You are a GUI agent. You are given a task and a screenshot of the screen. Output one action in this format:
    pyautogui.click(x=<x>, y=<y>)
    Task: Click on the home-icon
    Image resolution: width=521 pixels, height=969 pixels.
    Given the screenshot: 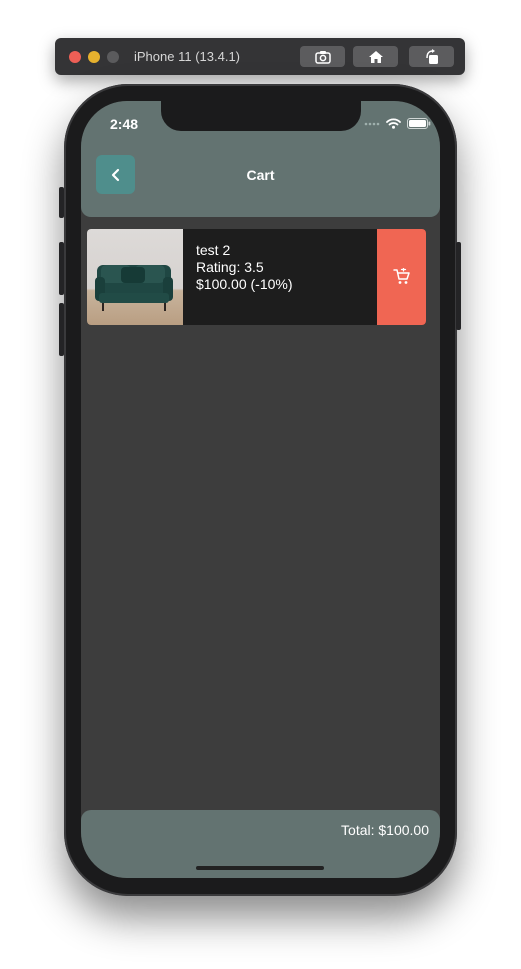 What is the action you would take?
    pyautogui.click(x=375, y=56)
    